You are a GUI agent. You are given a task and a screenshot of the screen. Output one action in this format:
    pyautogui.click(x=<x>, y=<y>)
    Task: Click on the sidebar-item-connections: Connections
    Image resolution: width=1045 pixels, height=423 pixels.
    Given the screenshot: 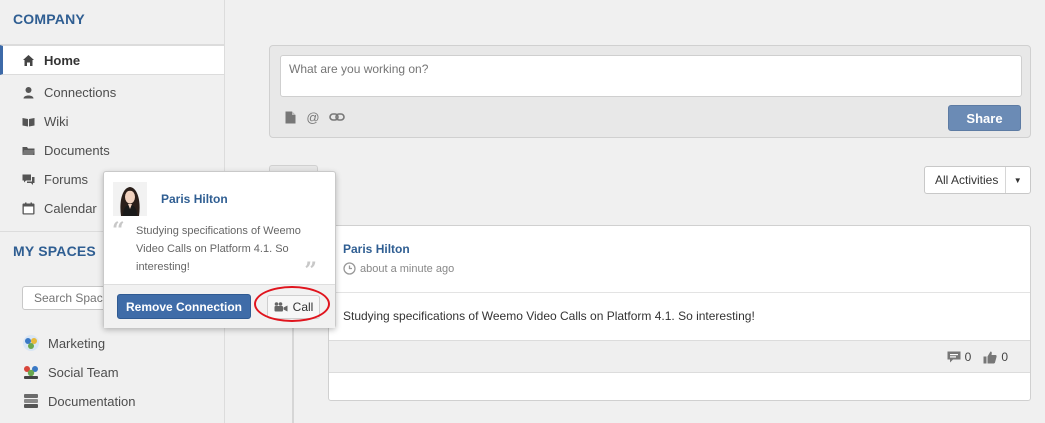 What is the action you would take?
    pyautogui.click(x=112, y=92)
    